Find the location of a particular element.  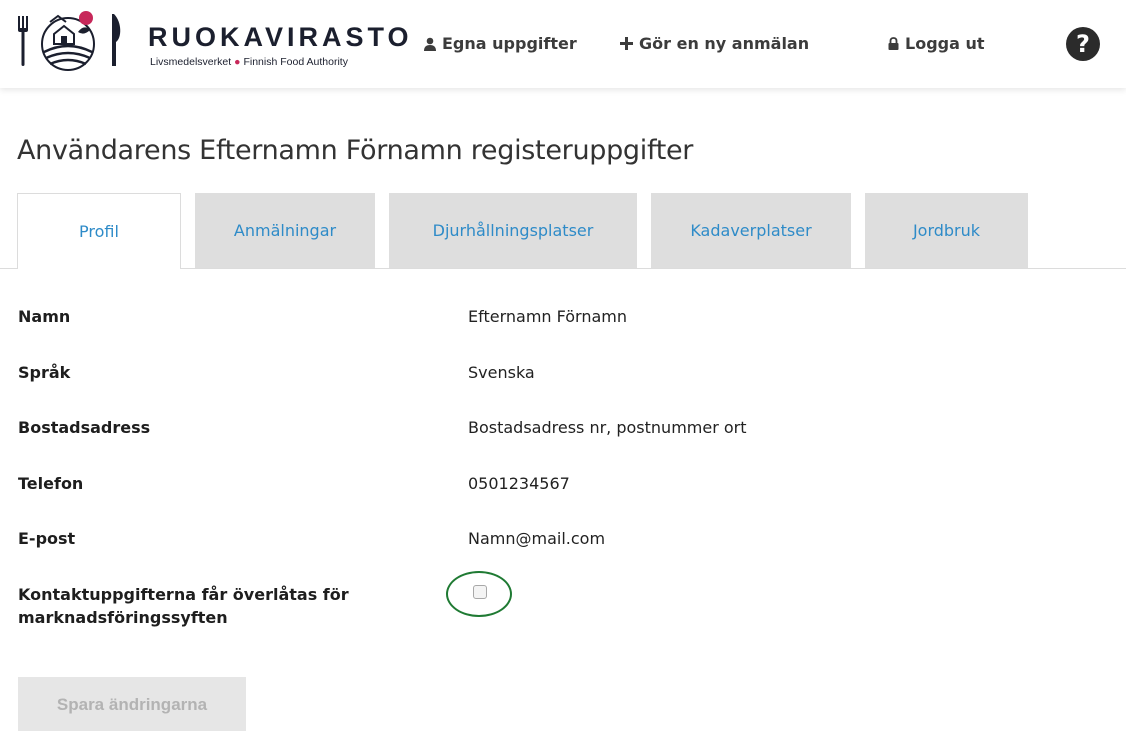

phone-label: Telefon is located at coordinates (51, 483).